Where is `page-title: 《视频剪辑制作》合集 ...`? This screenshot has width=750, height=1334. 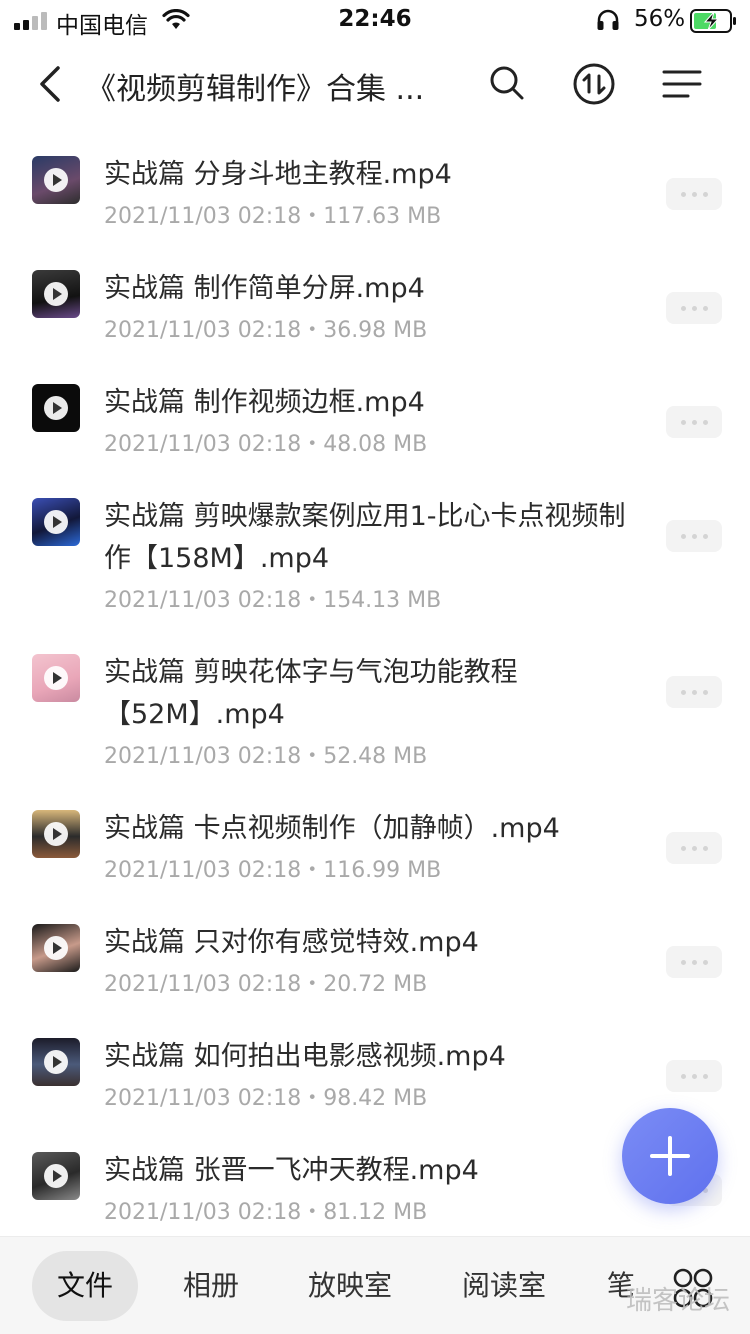 page-title: 《视频剪辑制作》合集 ... is located at coordinates (255, 89).